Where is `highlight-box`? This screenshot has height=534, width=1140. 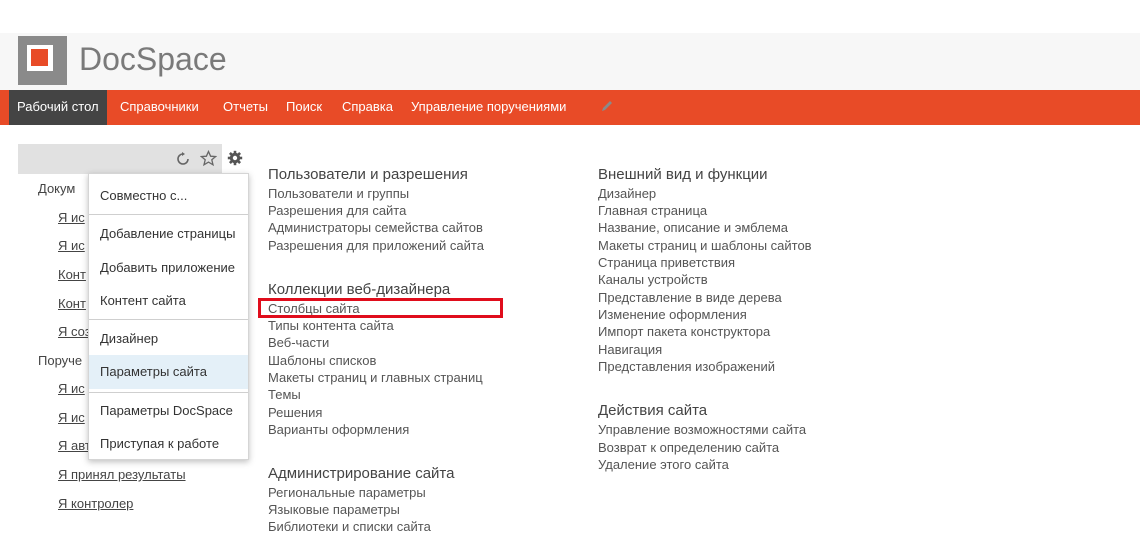
highlight-box is located at coordinates (380, 308).